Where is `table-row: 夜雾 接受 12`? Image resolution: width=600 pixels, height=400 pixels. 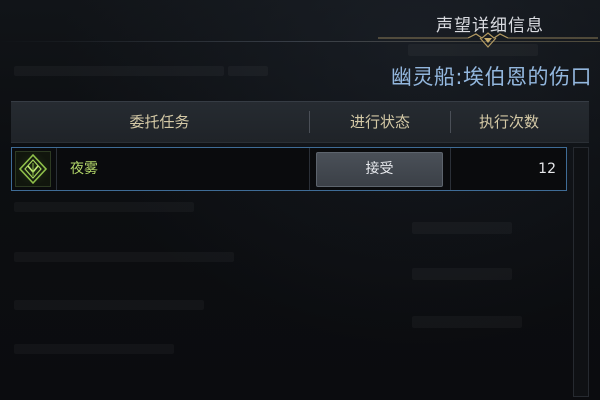 table-row: 夜雾 接受 12 is located at coordinates (289, 169).